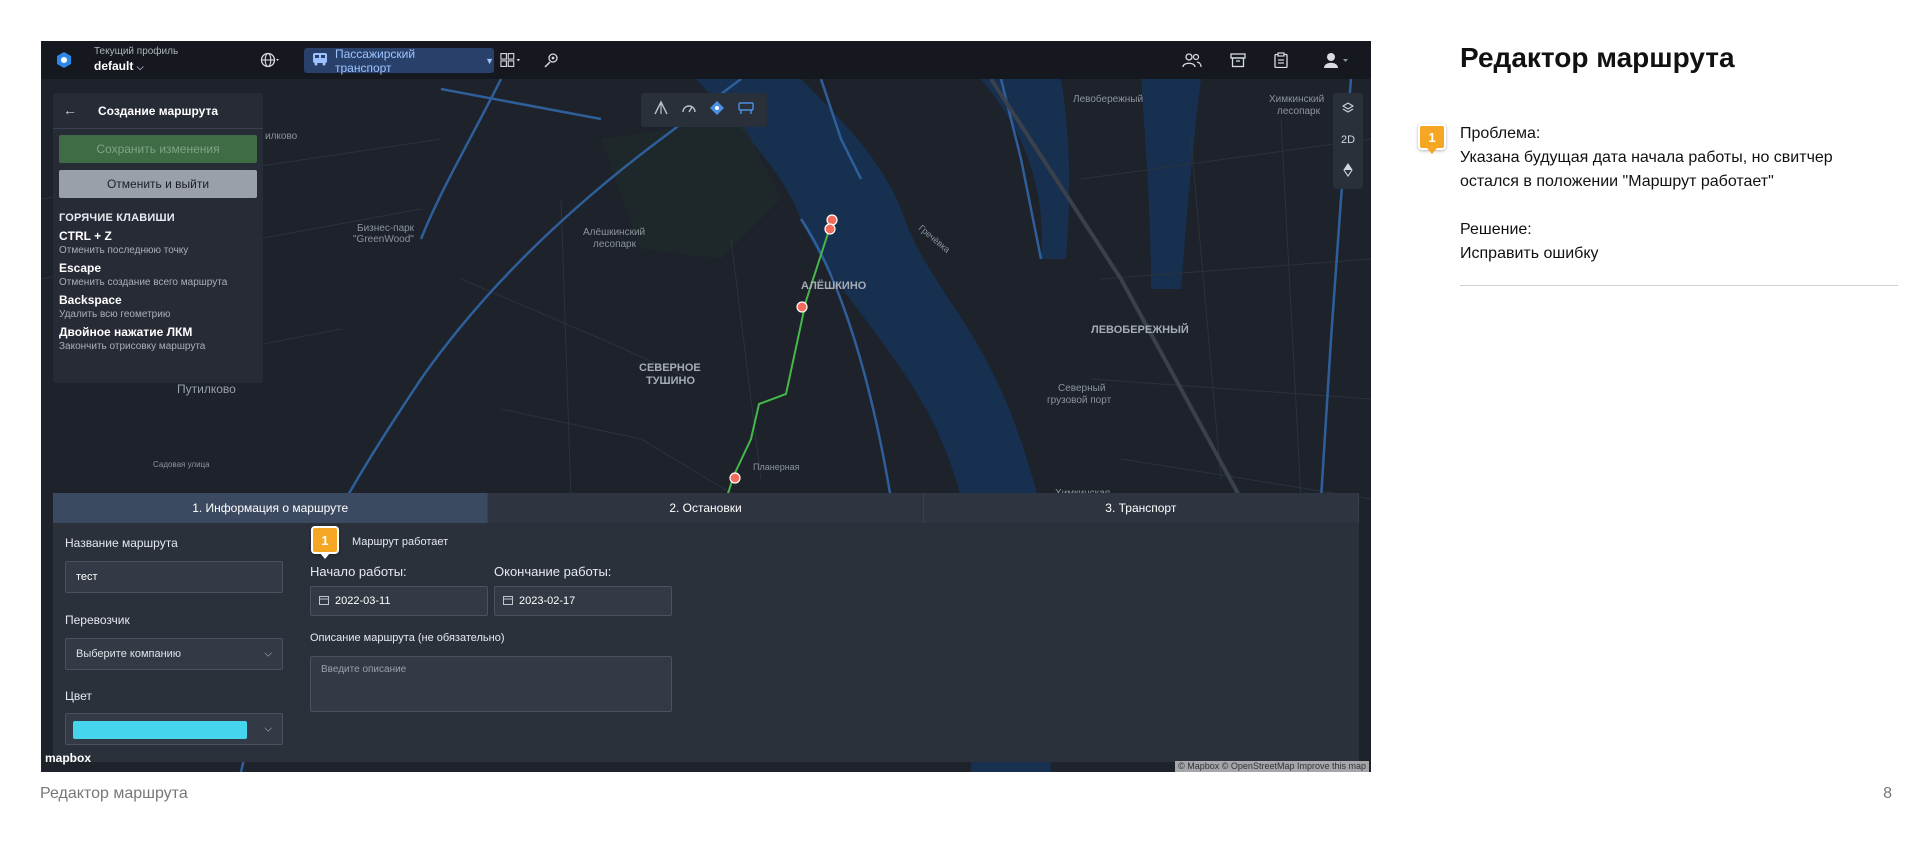  Describe the element at coordinates (129, 654) in the screenshot. I see `carrier-value: Выберите компанию` at that location.